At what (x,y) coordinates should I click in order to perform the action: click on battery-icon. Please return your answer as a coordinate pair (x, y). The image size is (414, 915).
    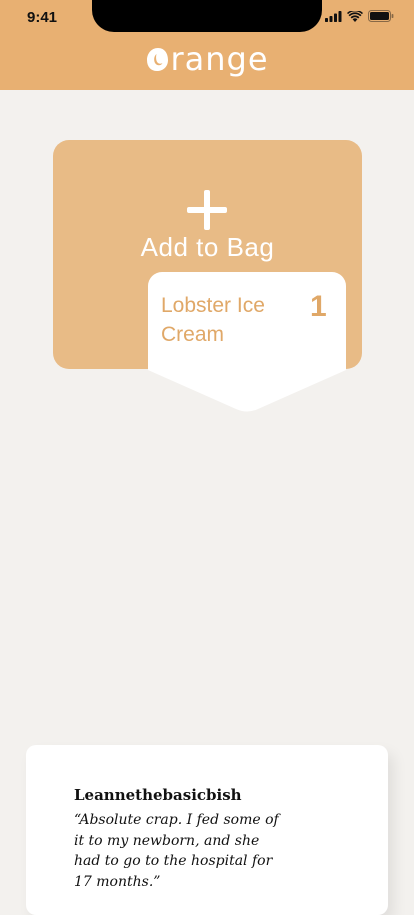
    Looking at the image, I should click on (381, 16).